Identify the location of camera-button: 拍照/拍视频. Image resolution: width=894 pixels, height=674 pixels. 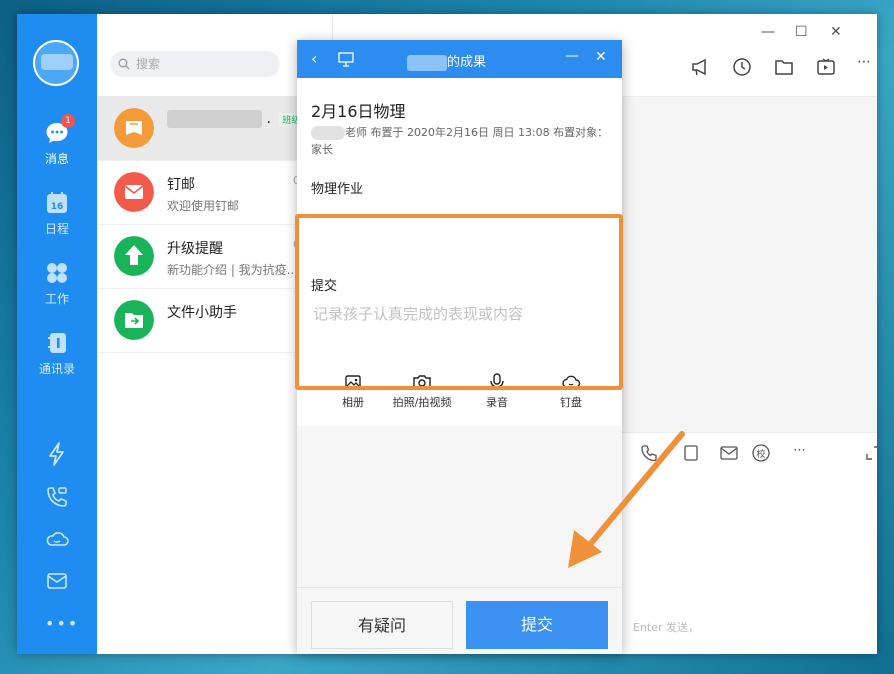
(422, 391).